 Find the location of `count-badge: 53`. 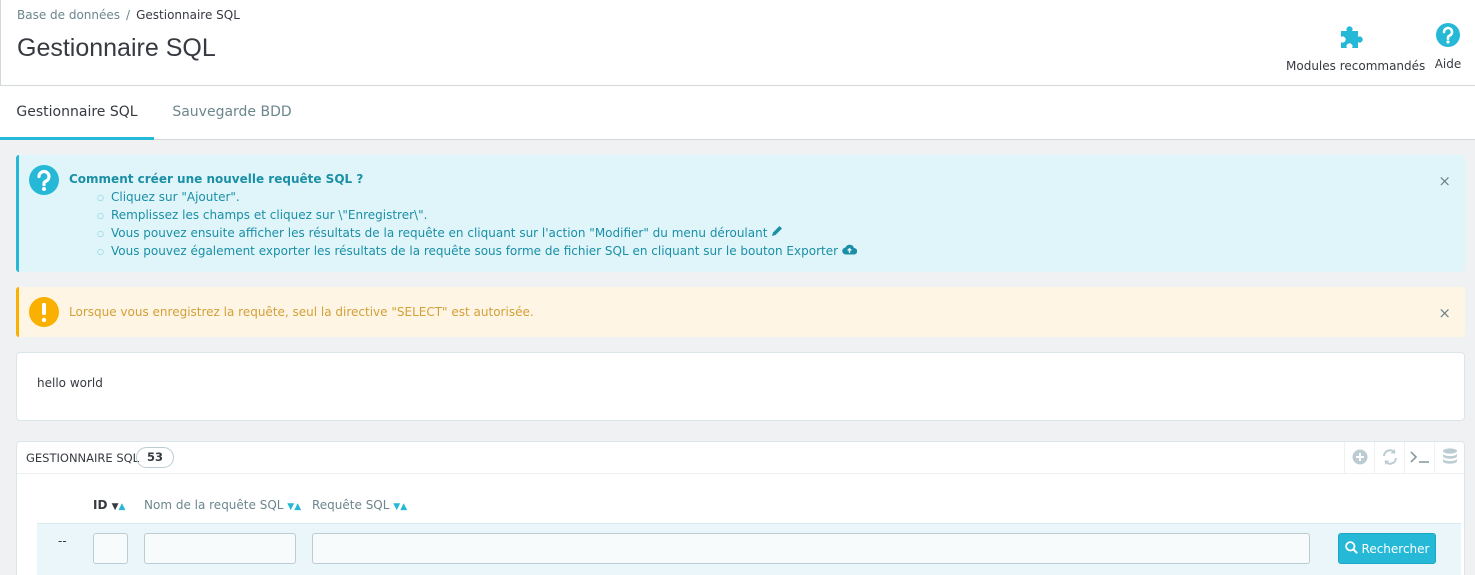

count-badge: 53 is located at coordinates (155, 457).